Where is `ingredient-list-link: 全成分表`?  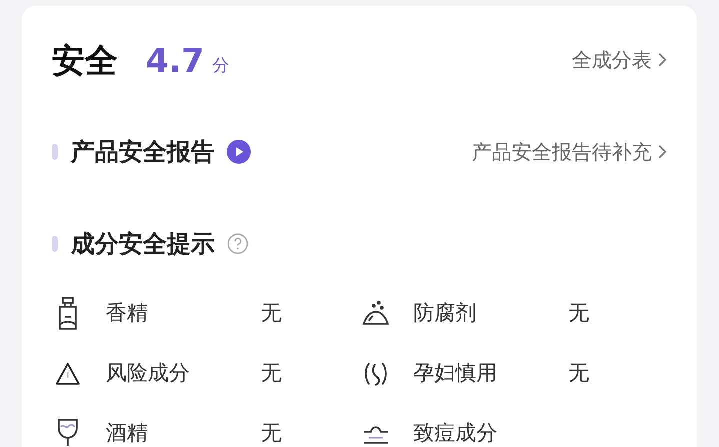 ingredient-list-link: 全成分表 is located at coordinates (619, 60).